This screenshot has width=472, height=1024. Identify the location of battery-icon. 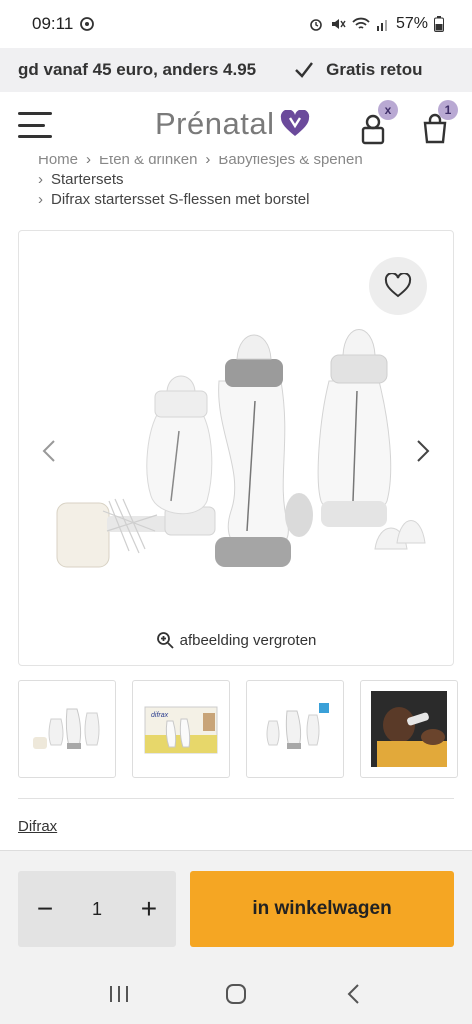
(439, 24).